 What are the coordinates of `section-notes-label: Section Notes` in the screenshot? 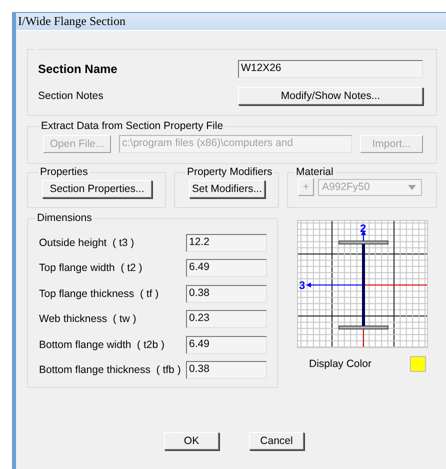 It's located at (71, 96).